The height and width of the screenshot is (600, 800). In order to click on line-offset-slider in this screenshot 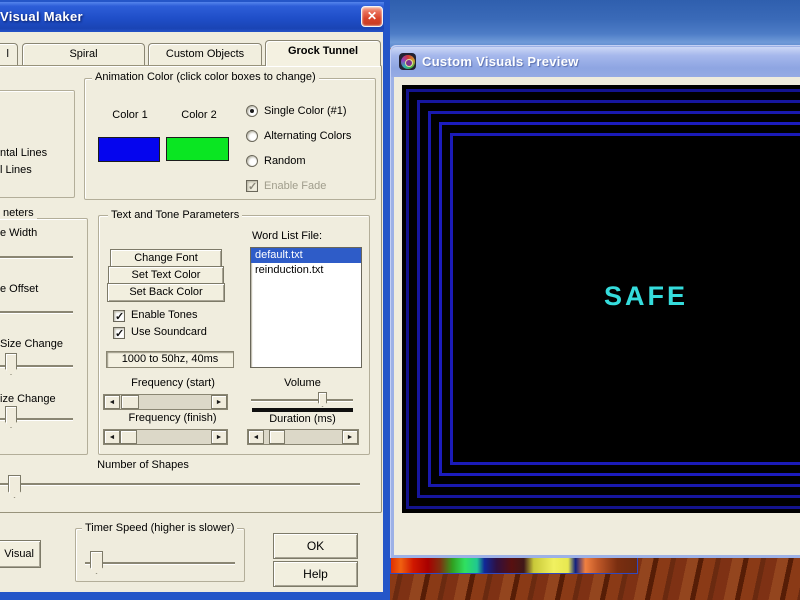, I will do `click(36, 312)`.